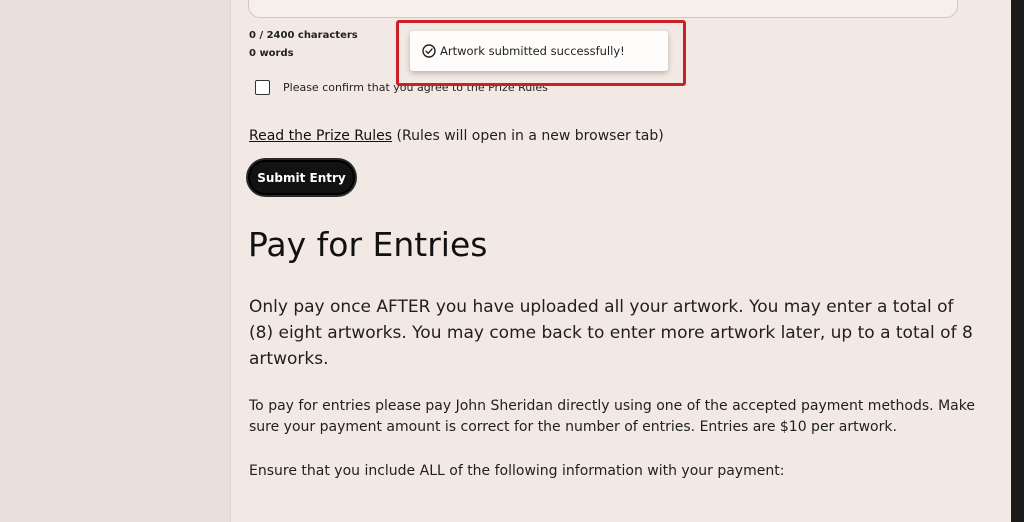 This screenshot has width=1024, height=522. Describe the element at coordinates (301, 177) in the screenshot. I see `submit-entry-button: Submit Entry` at that location.